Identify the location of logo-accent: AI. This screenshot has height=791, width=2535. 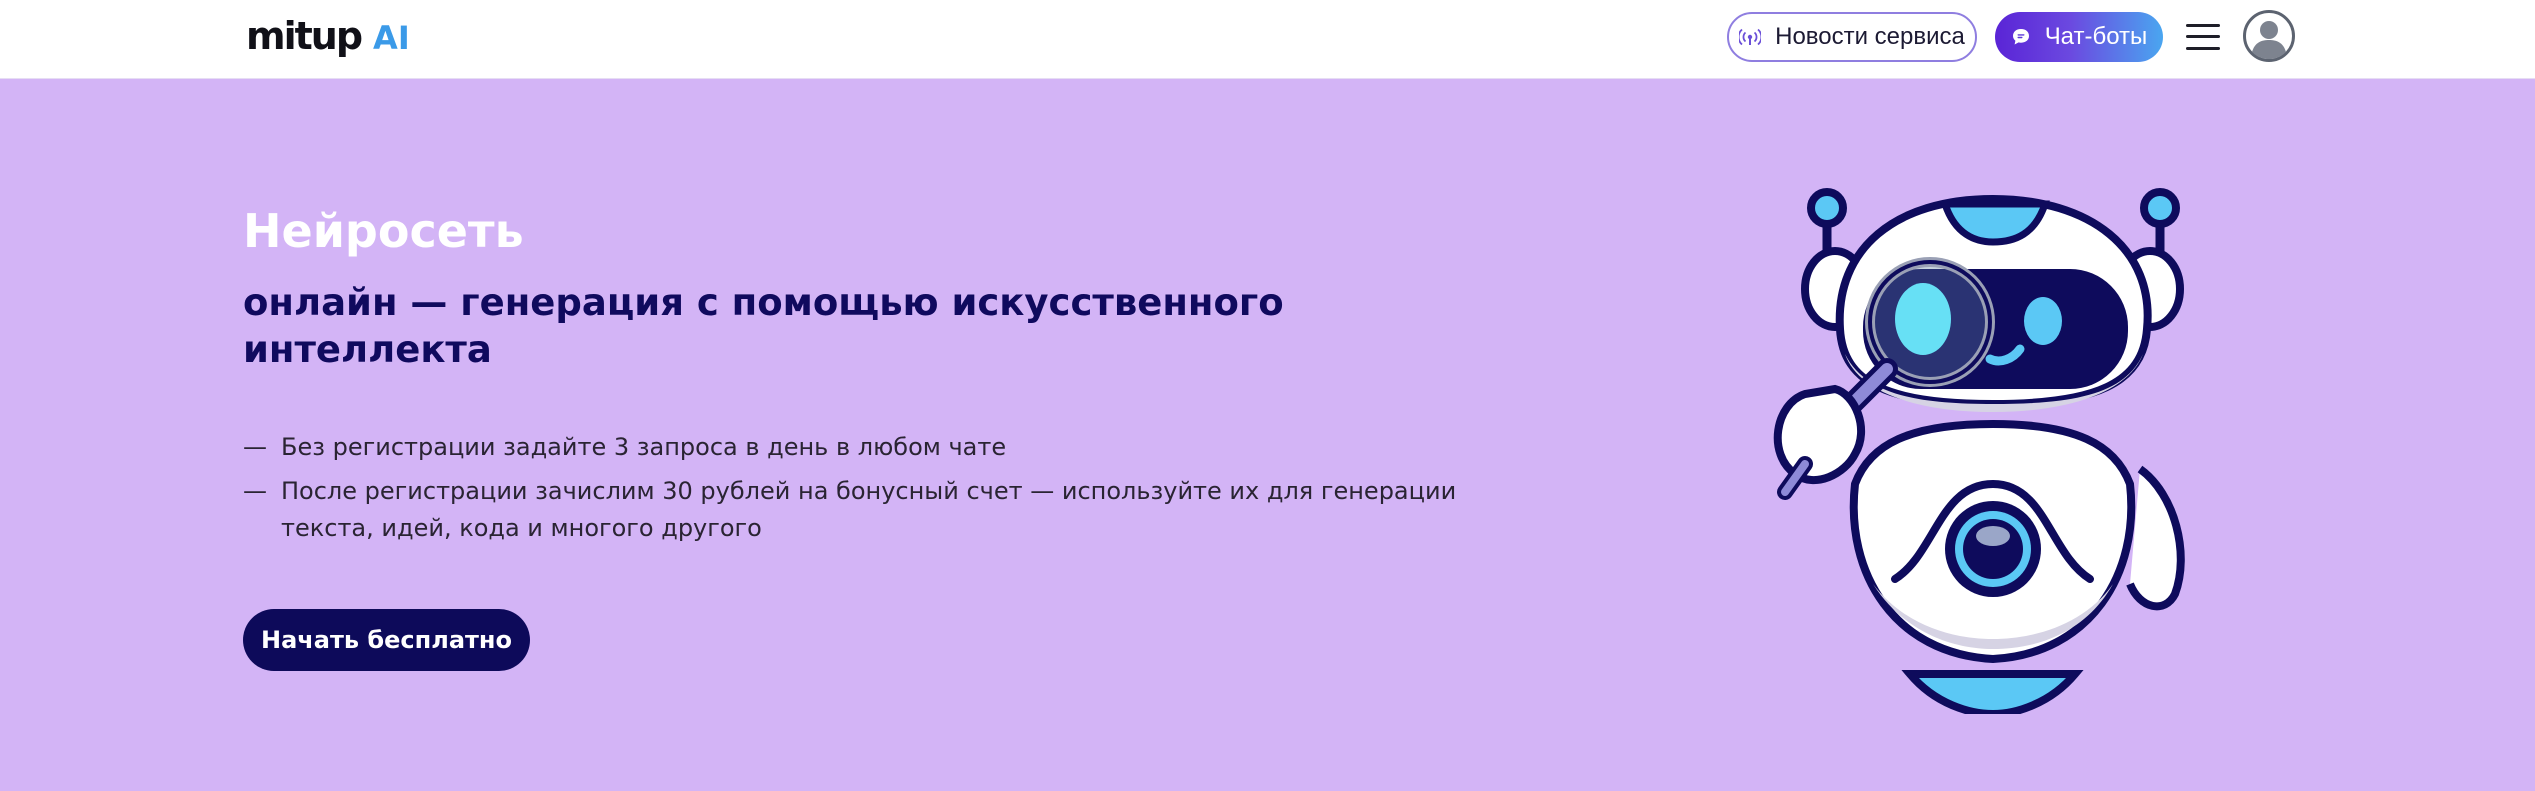
(391, 38).